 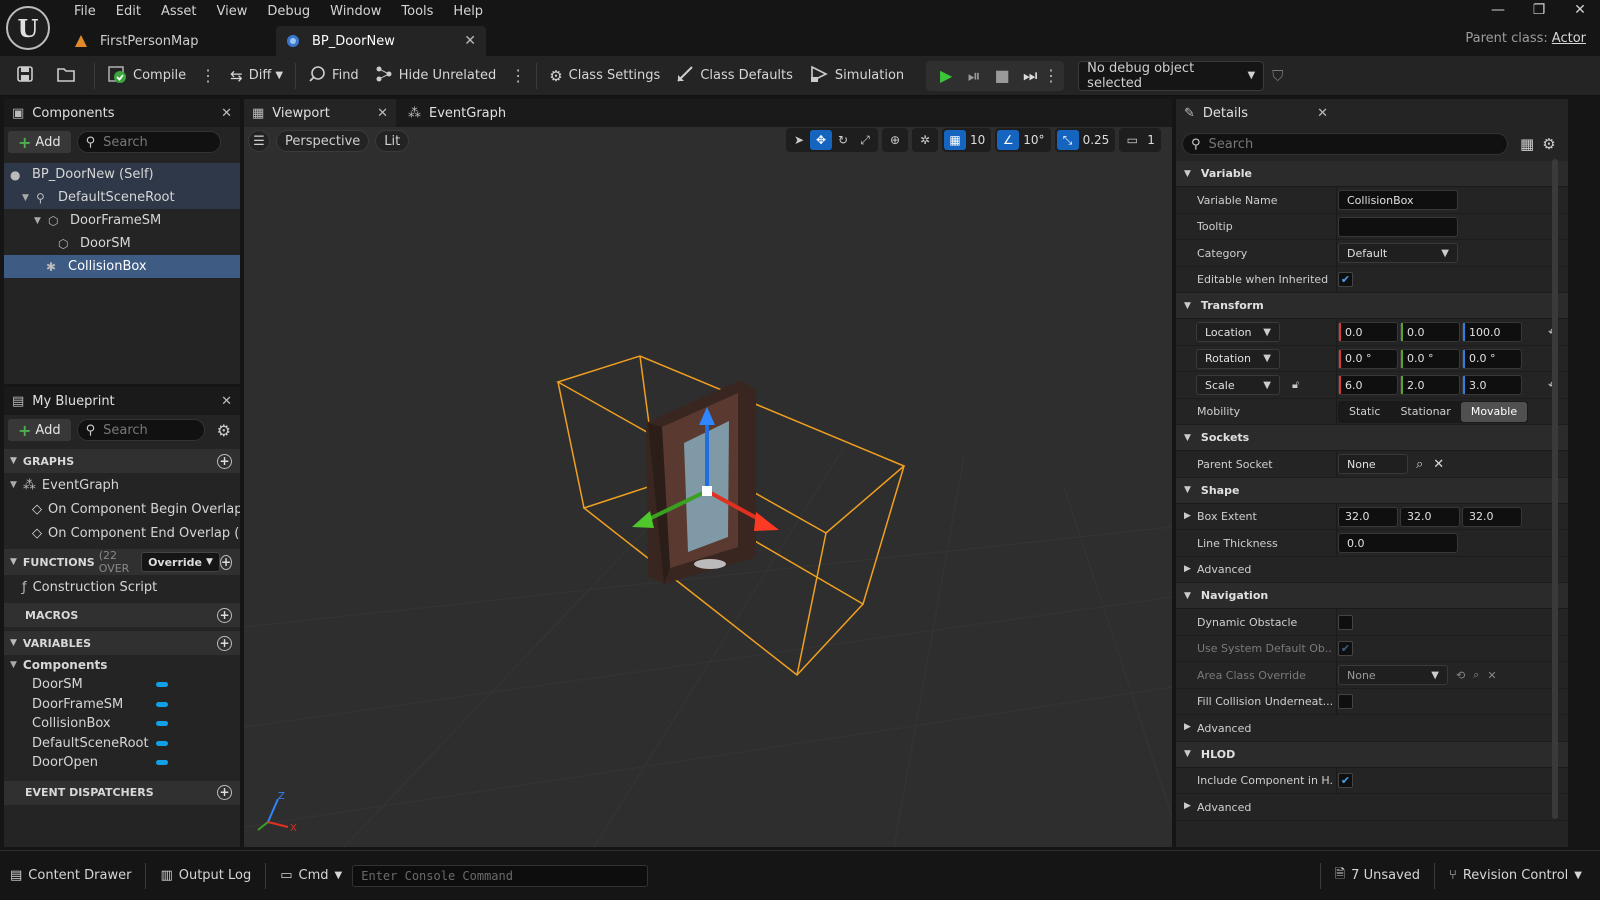 I want to click on add-member-button: + Add, so click(x=39, y=430).